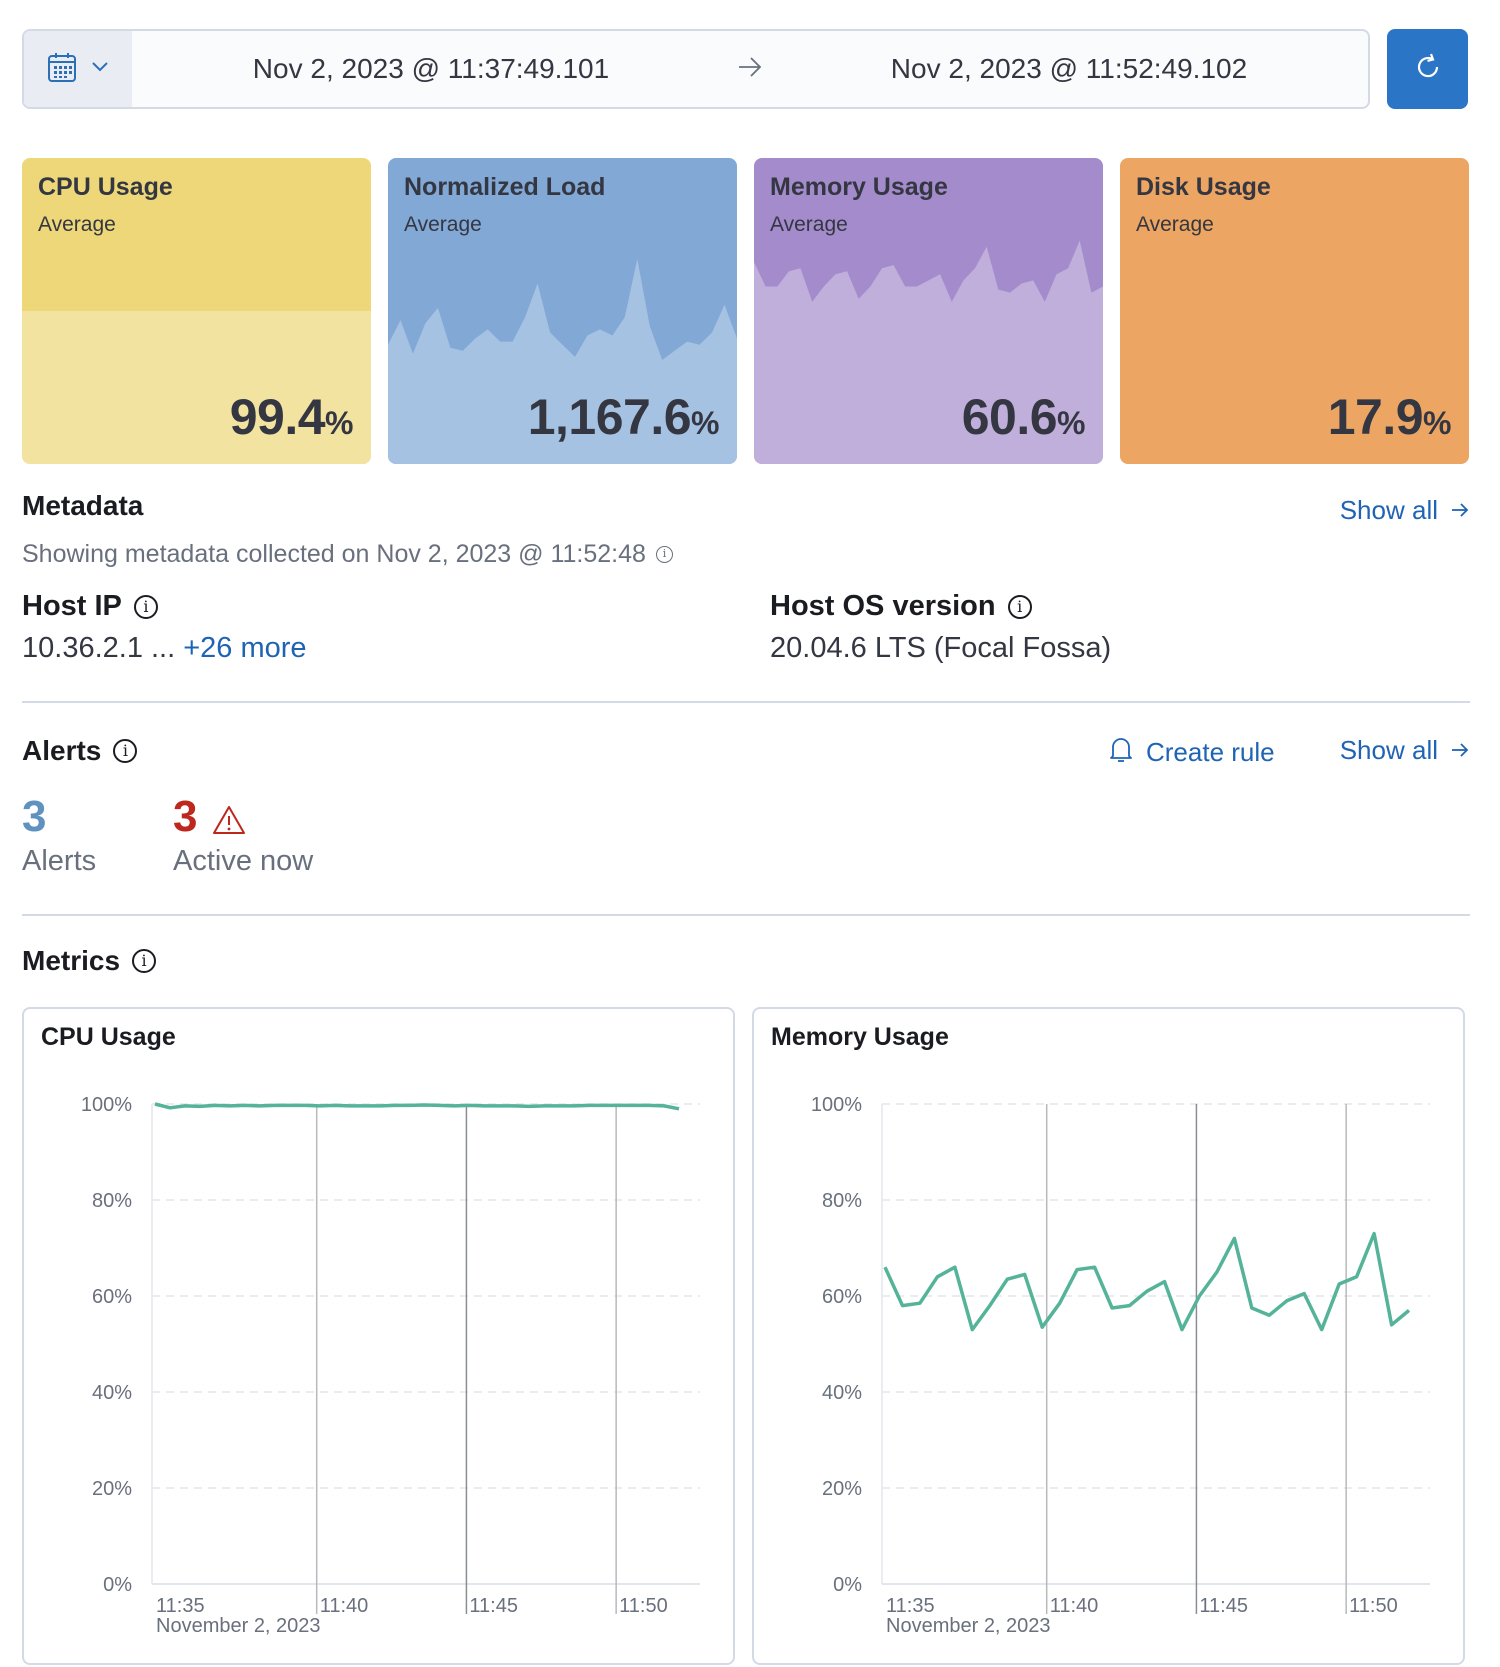 This screenshot has width=1500, height=1667. Describe the element at coordinates (1294, 311) in the screenshot. I see `kpi-disk-usage: Disk Usage Average 17.9%` at that location.